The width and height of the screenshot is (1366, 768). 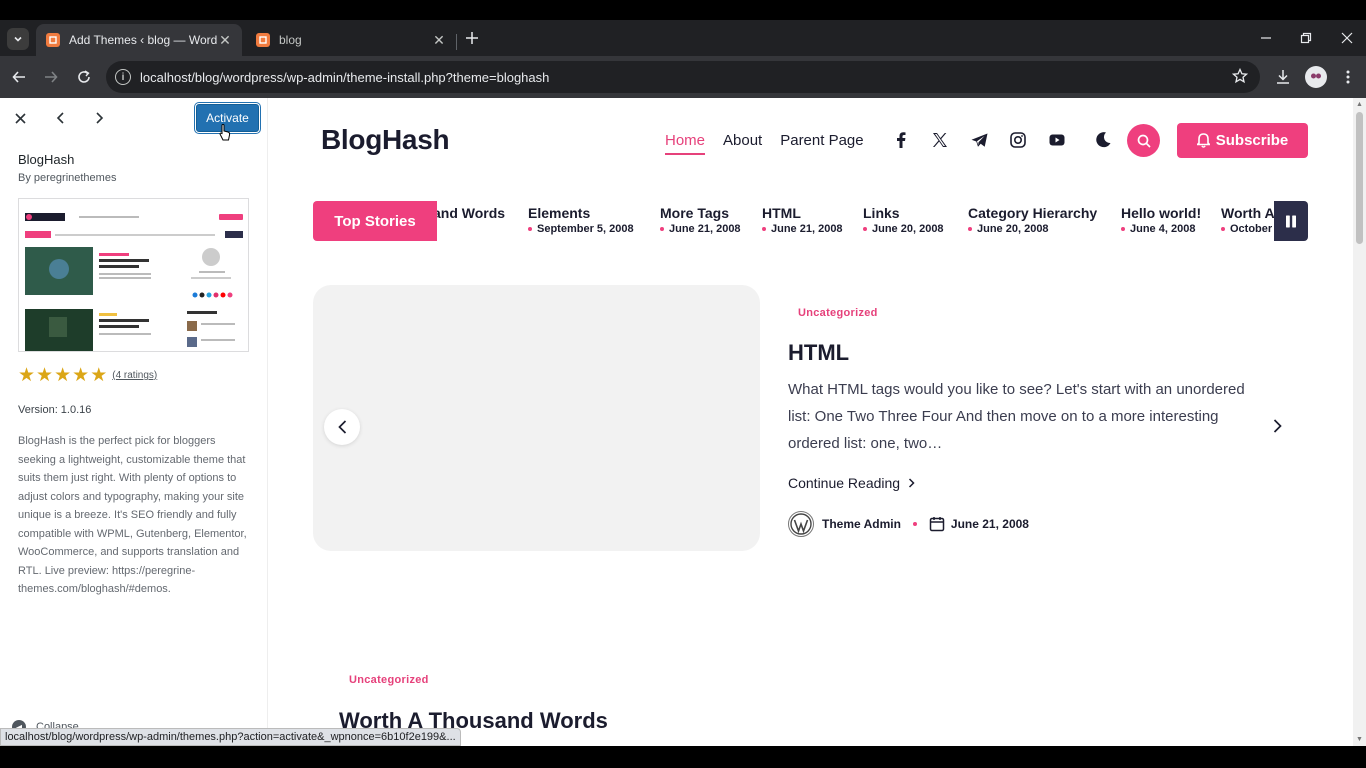 What do you see at coordinates (1203, 140) in the screenshot?
I see `bell-icon` at bounding box center [1203, 140].